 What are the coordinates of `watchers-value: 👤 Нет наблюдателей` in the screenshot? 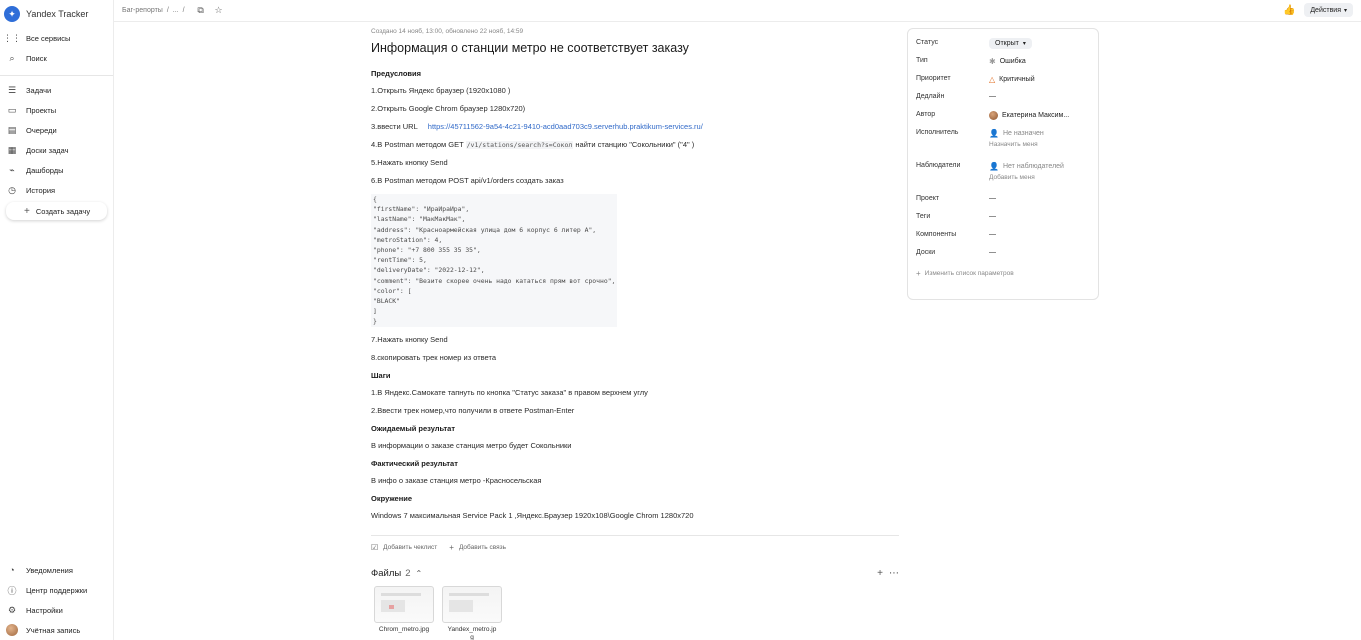 It's located at (1026, 165).